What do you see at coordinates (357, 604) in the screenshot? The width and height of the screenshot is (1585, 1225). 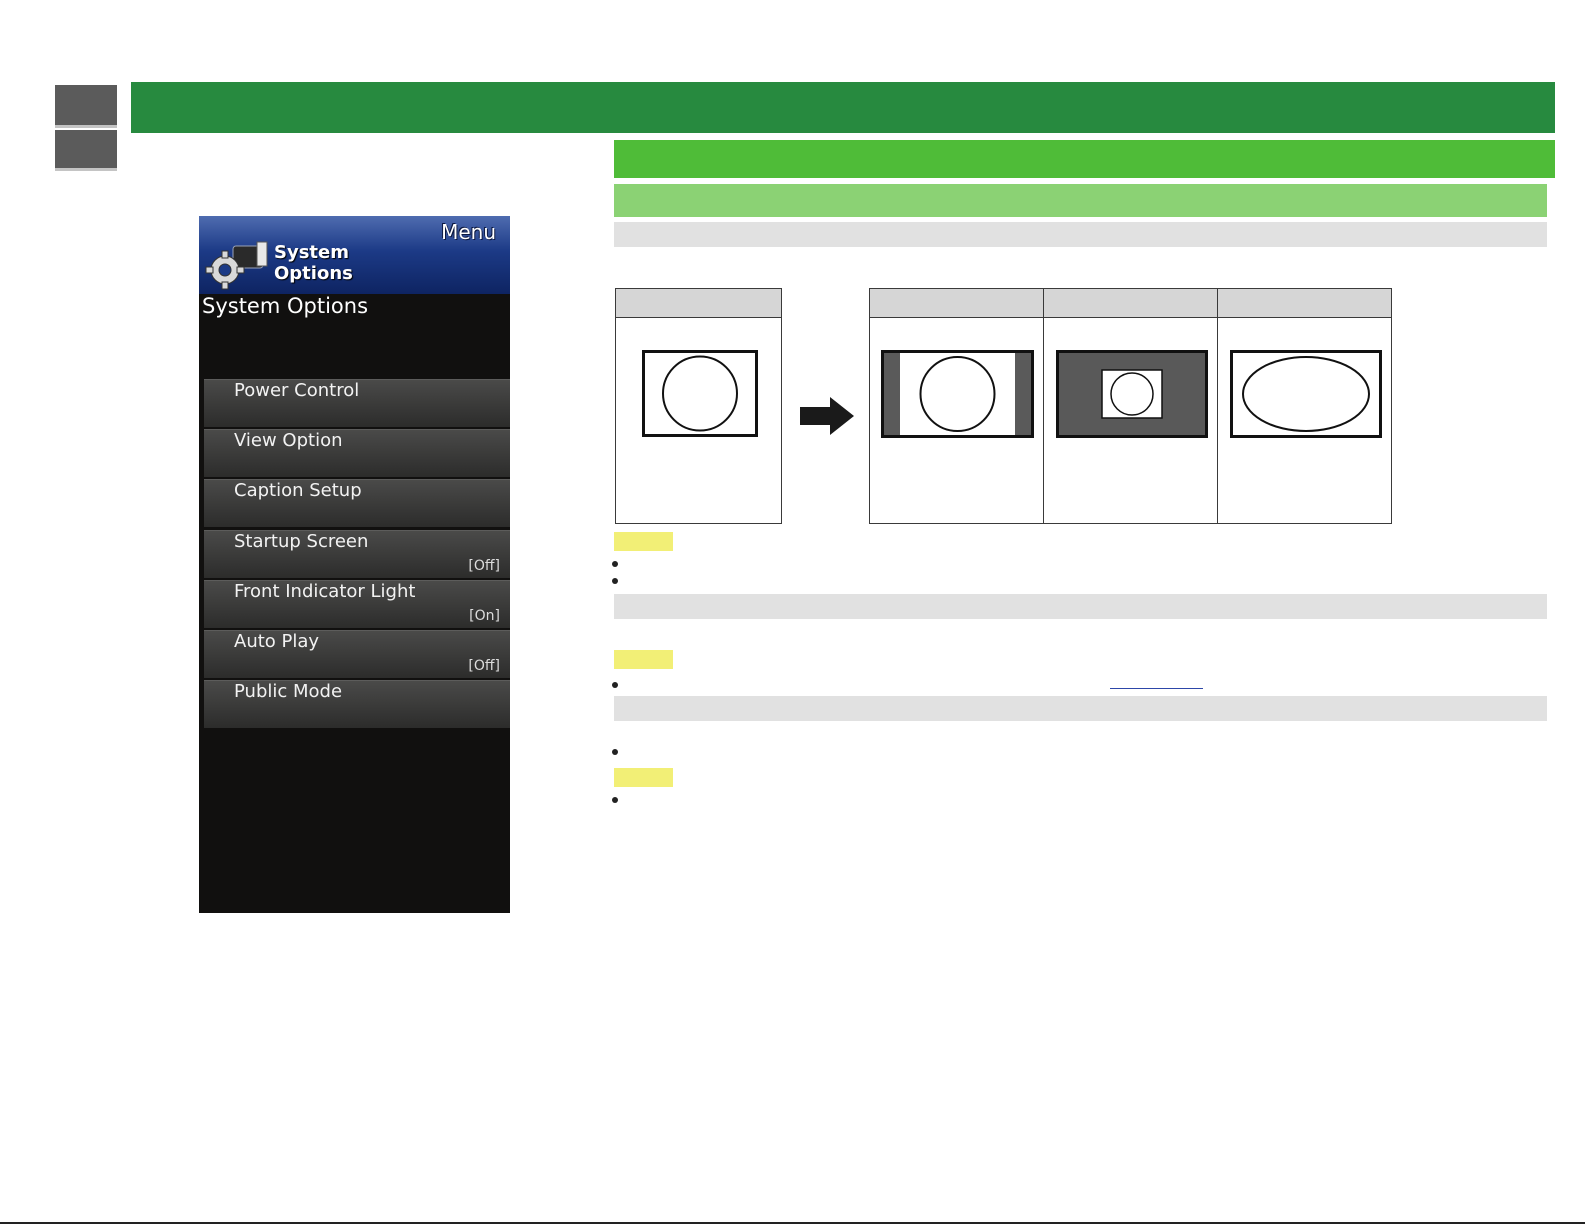 I see `menu-item-front-indicator-light: Front Indicator Light [On]` at bounding box center [357, 604].